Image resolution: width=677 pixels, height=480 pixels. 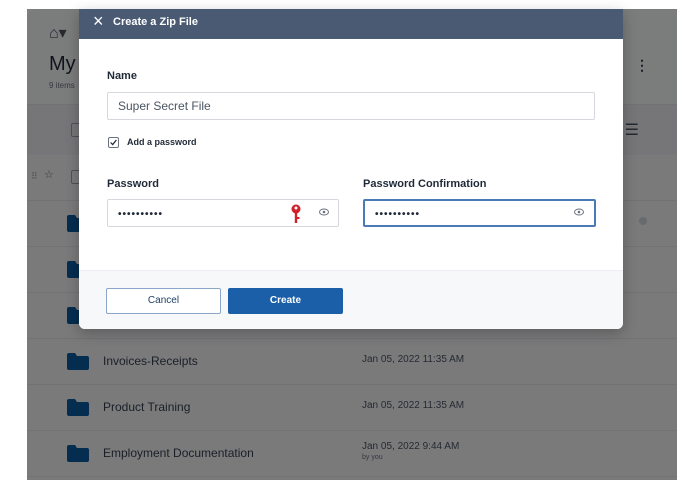 What do you see at coordinates (223, 213) in the screenshot?
I see `password-input: ••••••••••` at bounding box center [223, 213].